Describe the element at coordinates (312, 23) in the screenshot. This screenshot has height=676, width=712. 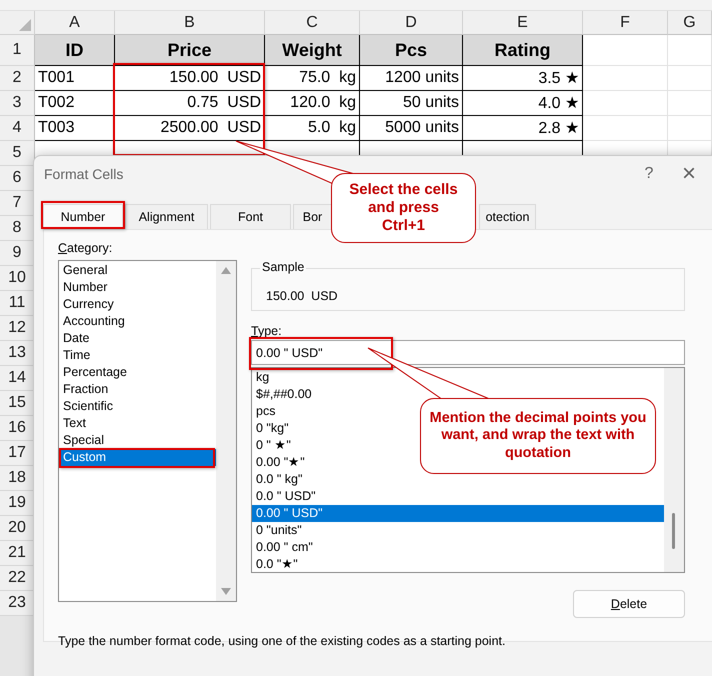
I see `column-header: C` at that location.